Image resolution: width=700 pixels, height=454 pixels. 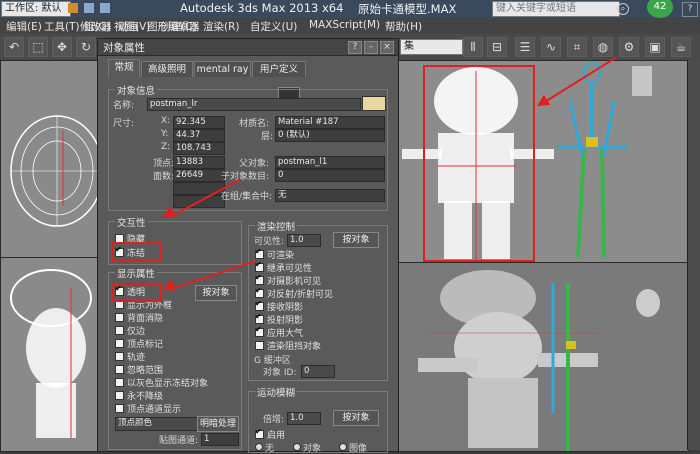 I want to click on motion-enabled-label: 启用, so click(x=276, y=436).